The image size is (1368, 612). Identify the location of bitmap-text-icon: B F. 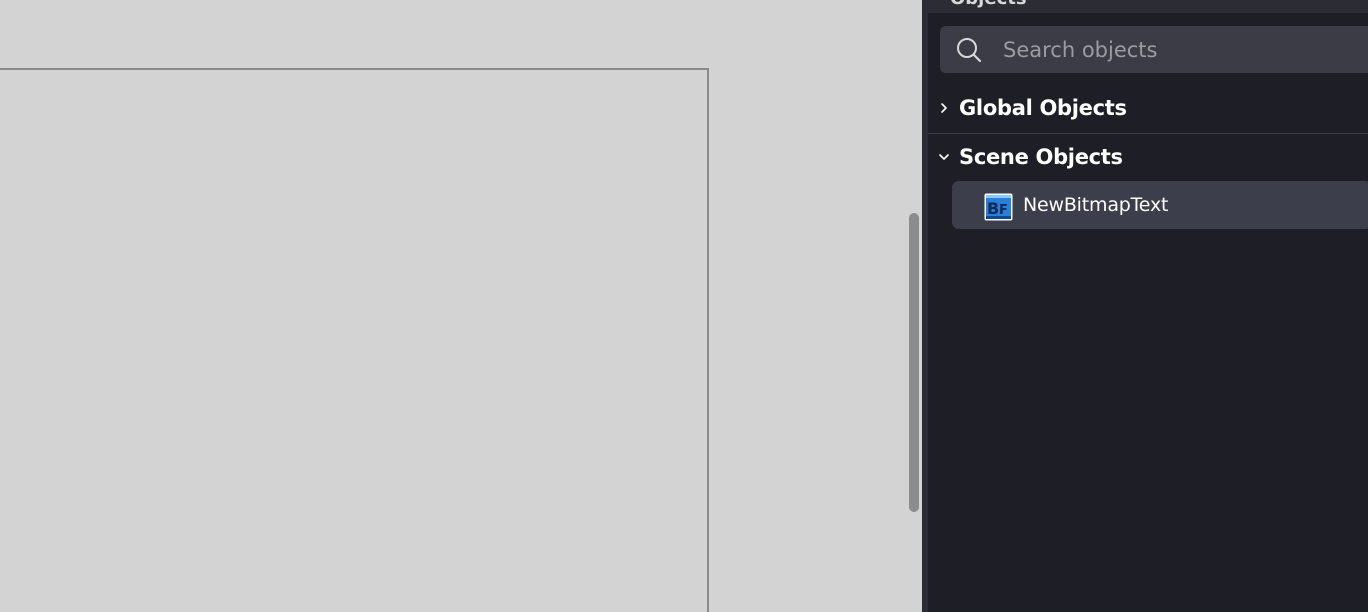
(998, 207).